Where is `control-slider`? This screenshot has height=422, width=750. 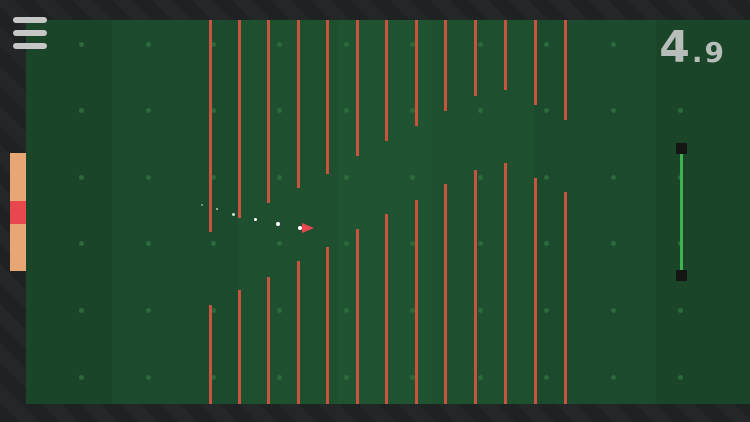 control-slider is located at coordinates (682, 212).